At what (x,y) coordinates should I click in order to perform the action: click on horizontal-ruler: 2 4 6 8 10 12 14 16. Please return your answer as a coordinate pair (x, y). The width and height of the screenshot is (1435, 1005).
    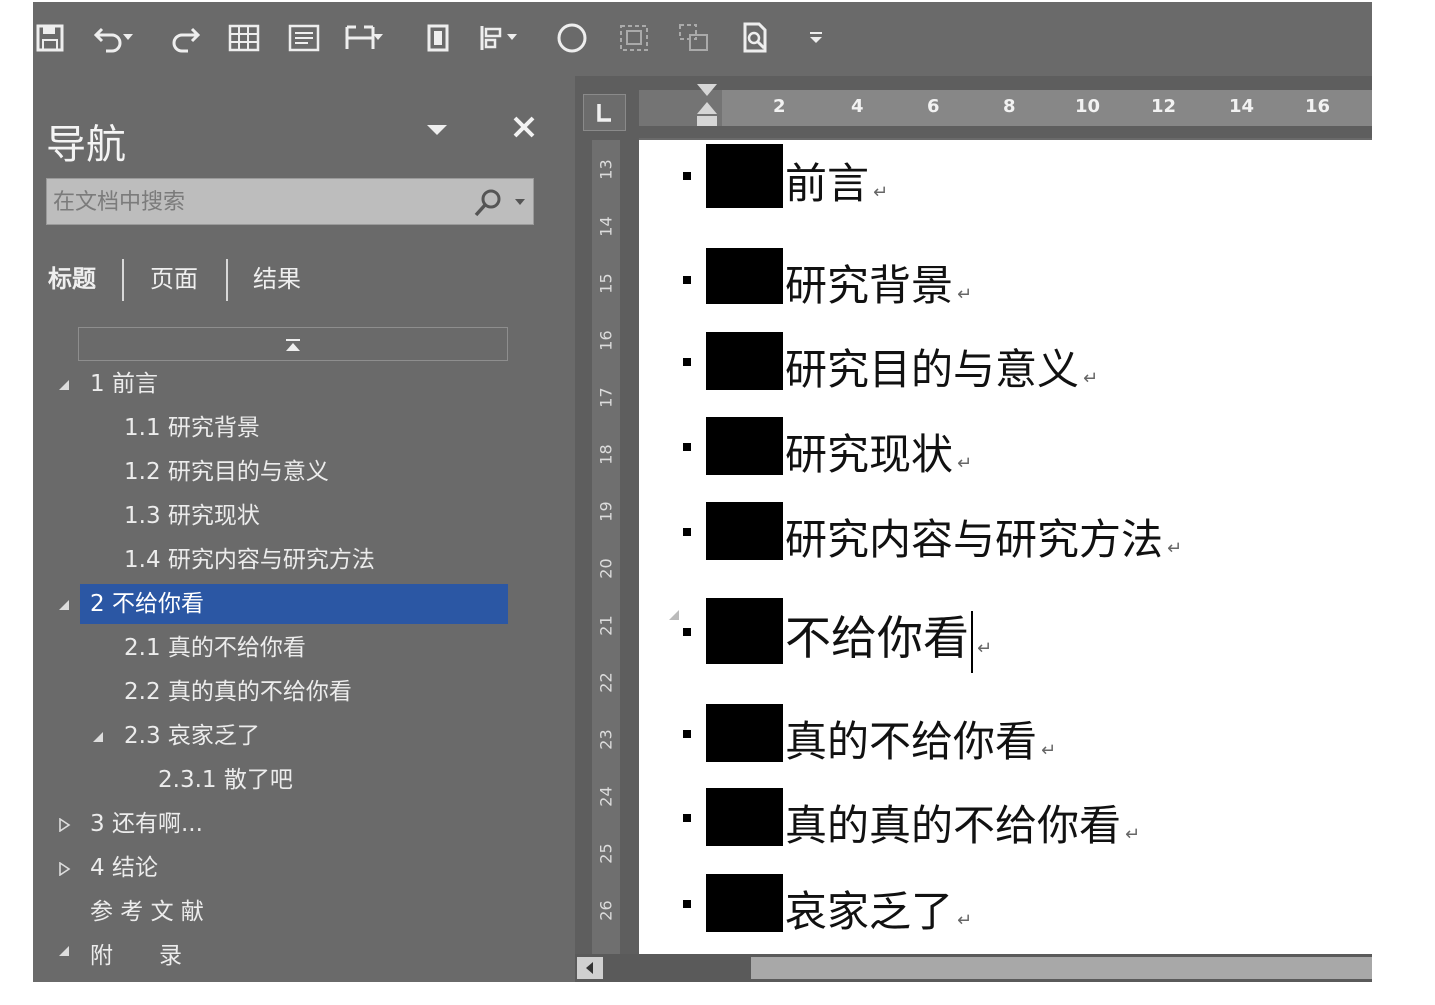
    Looking at the image, I should click on (1005, 105).